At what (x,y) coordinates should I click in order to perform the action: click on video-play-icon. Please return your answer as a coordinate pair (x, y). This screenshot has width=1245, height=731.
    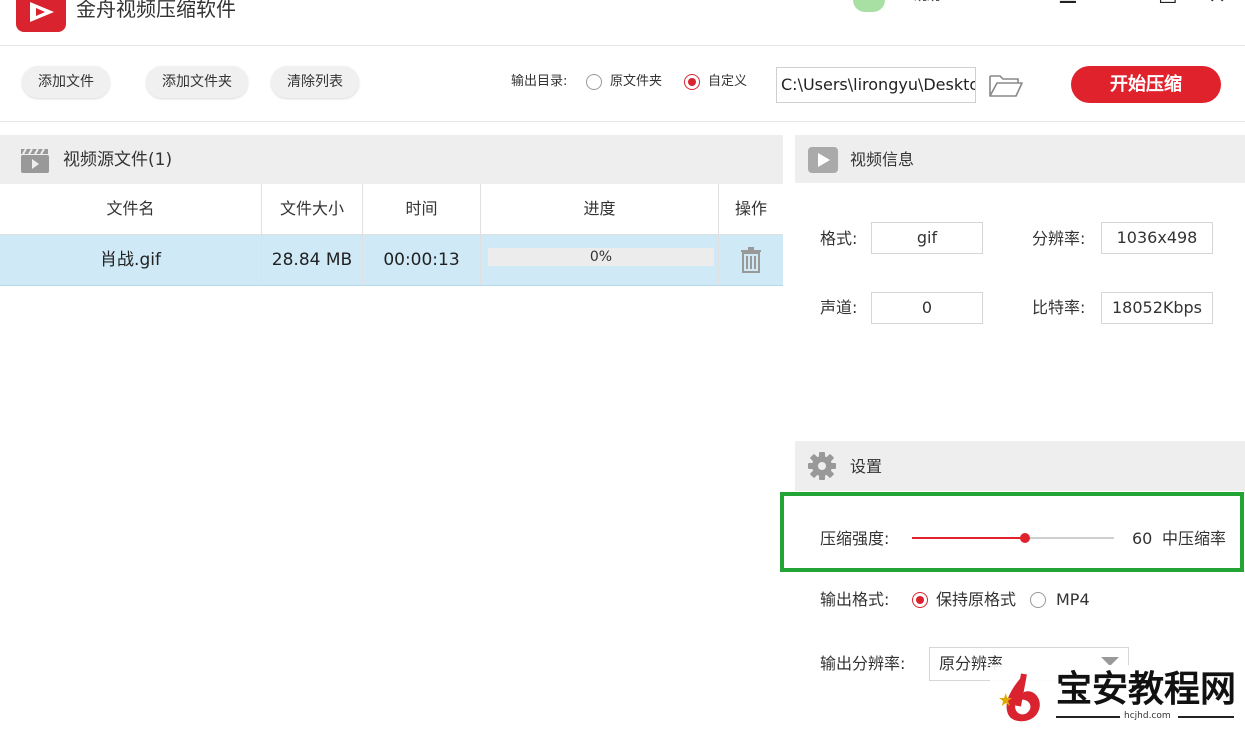
    Looking at the image, I should click on (823, 160).